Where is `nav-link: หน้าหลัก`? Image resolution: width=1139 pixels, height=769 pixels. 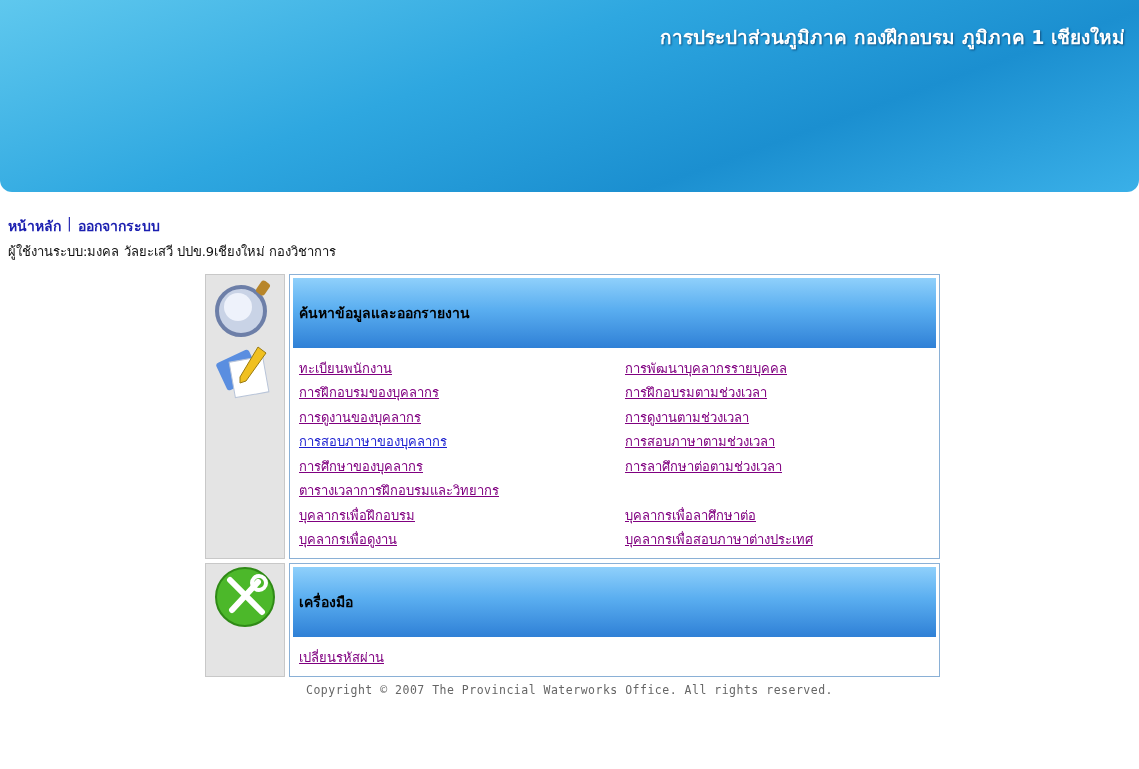
nav-link: หน้าหลัก is located at coordinates (34, 226).